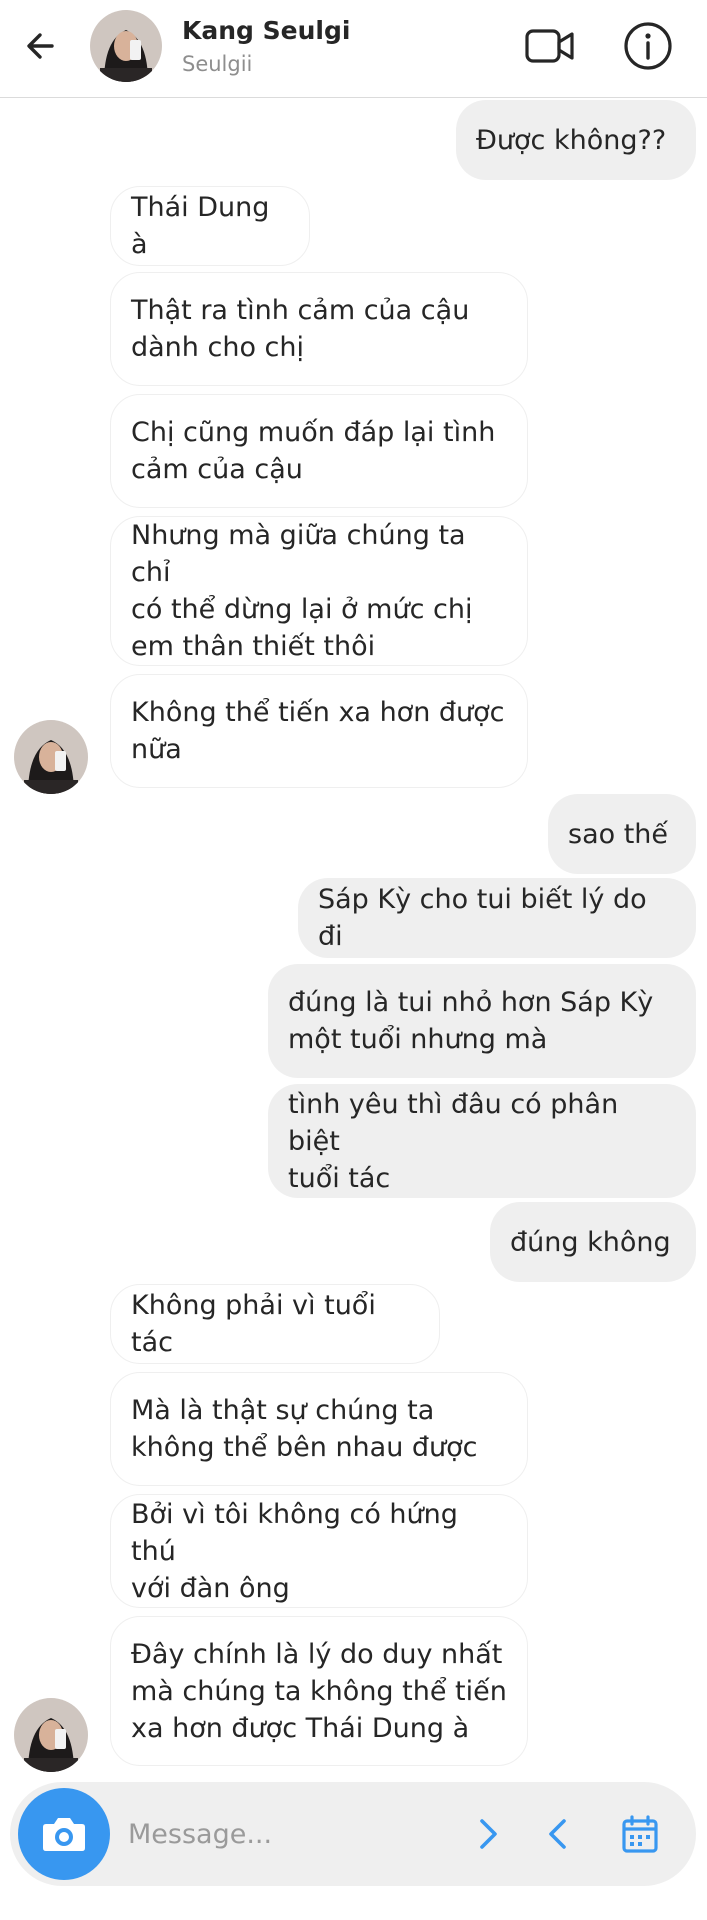 The height and width of the screenshot is (1920, 707). What do you see at coordinates (593, 1242) in the screenshot?
I see `message-outgoing: đúng không` at bounding box center [593, 1242].